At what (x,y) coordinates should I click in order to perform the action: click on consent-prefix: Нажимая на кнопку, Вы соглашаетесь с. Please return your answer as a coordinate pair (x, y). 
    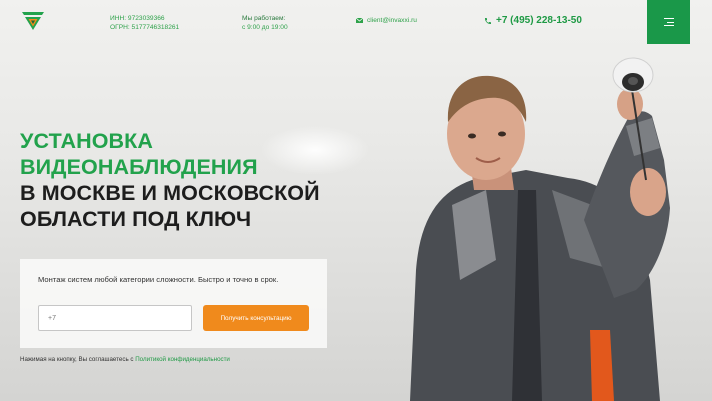
    Looking at the image, I should click on (78, 359).